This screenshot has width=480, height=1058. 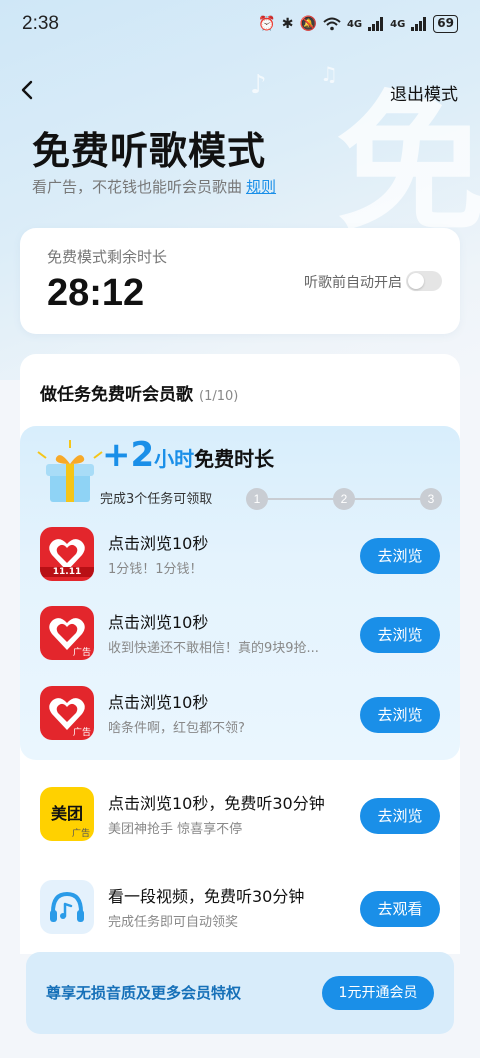 I want to click on signal-icon, so click(x=376, y=24).